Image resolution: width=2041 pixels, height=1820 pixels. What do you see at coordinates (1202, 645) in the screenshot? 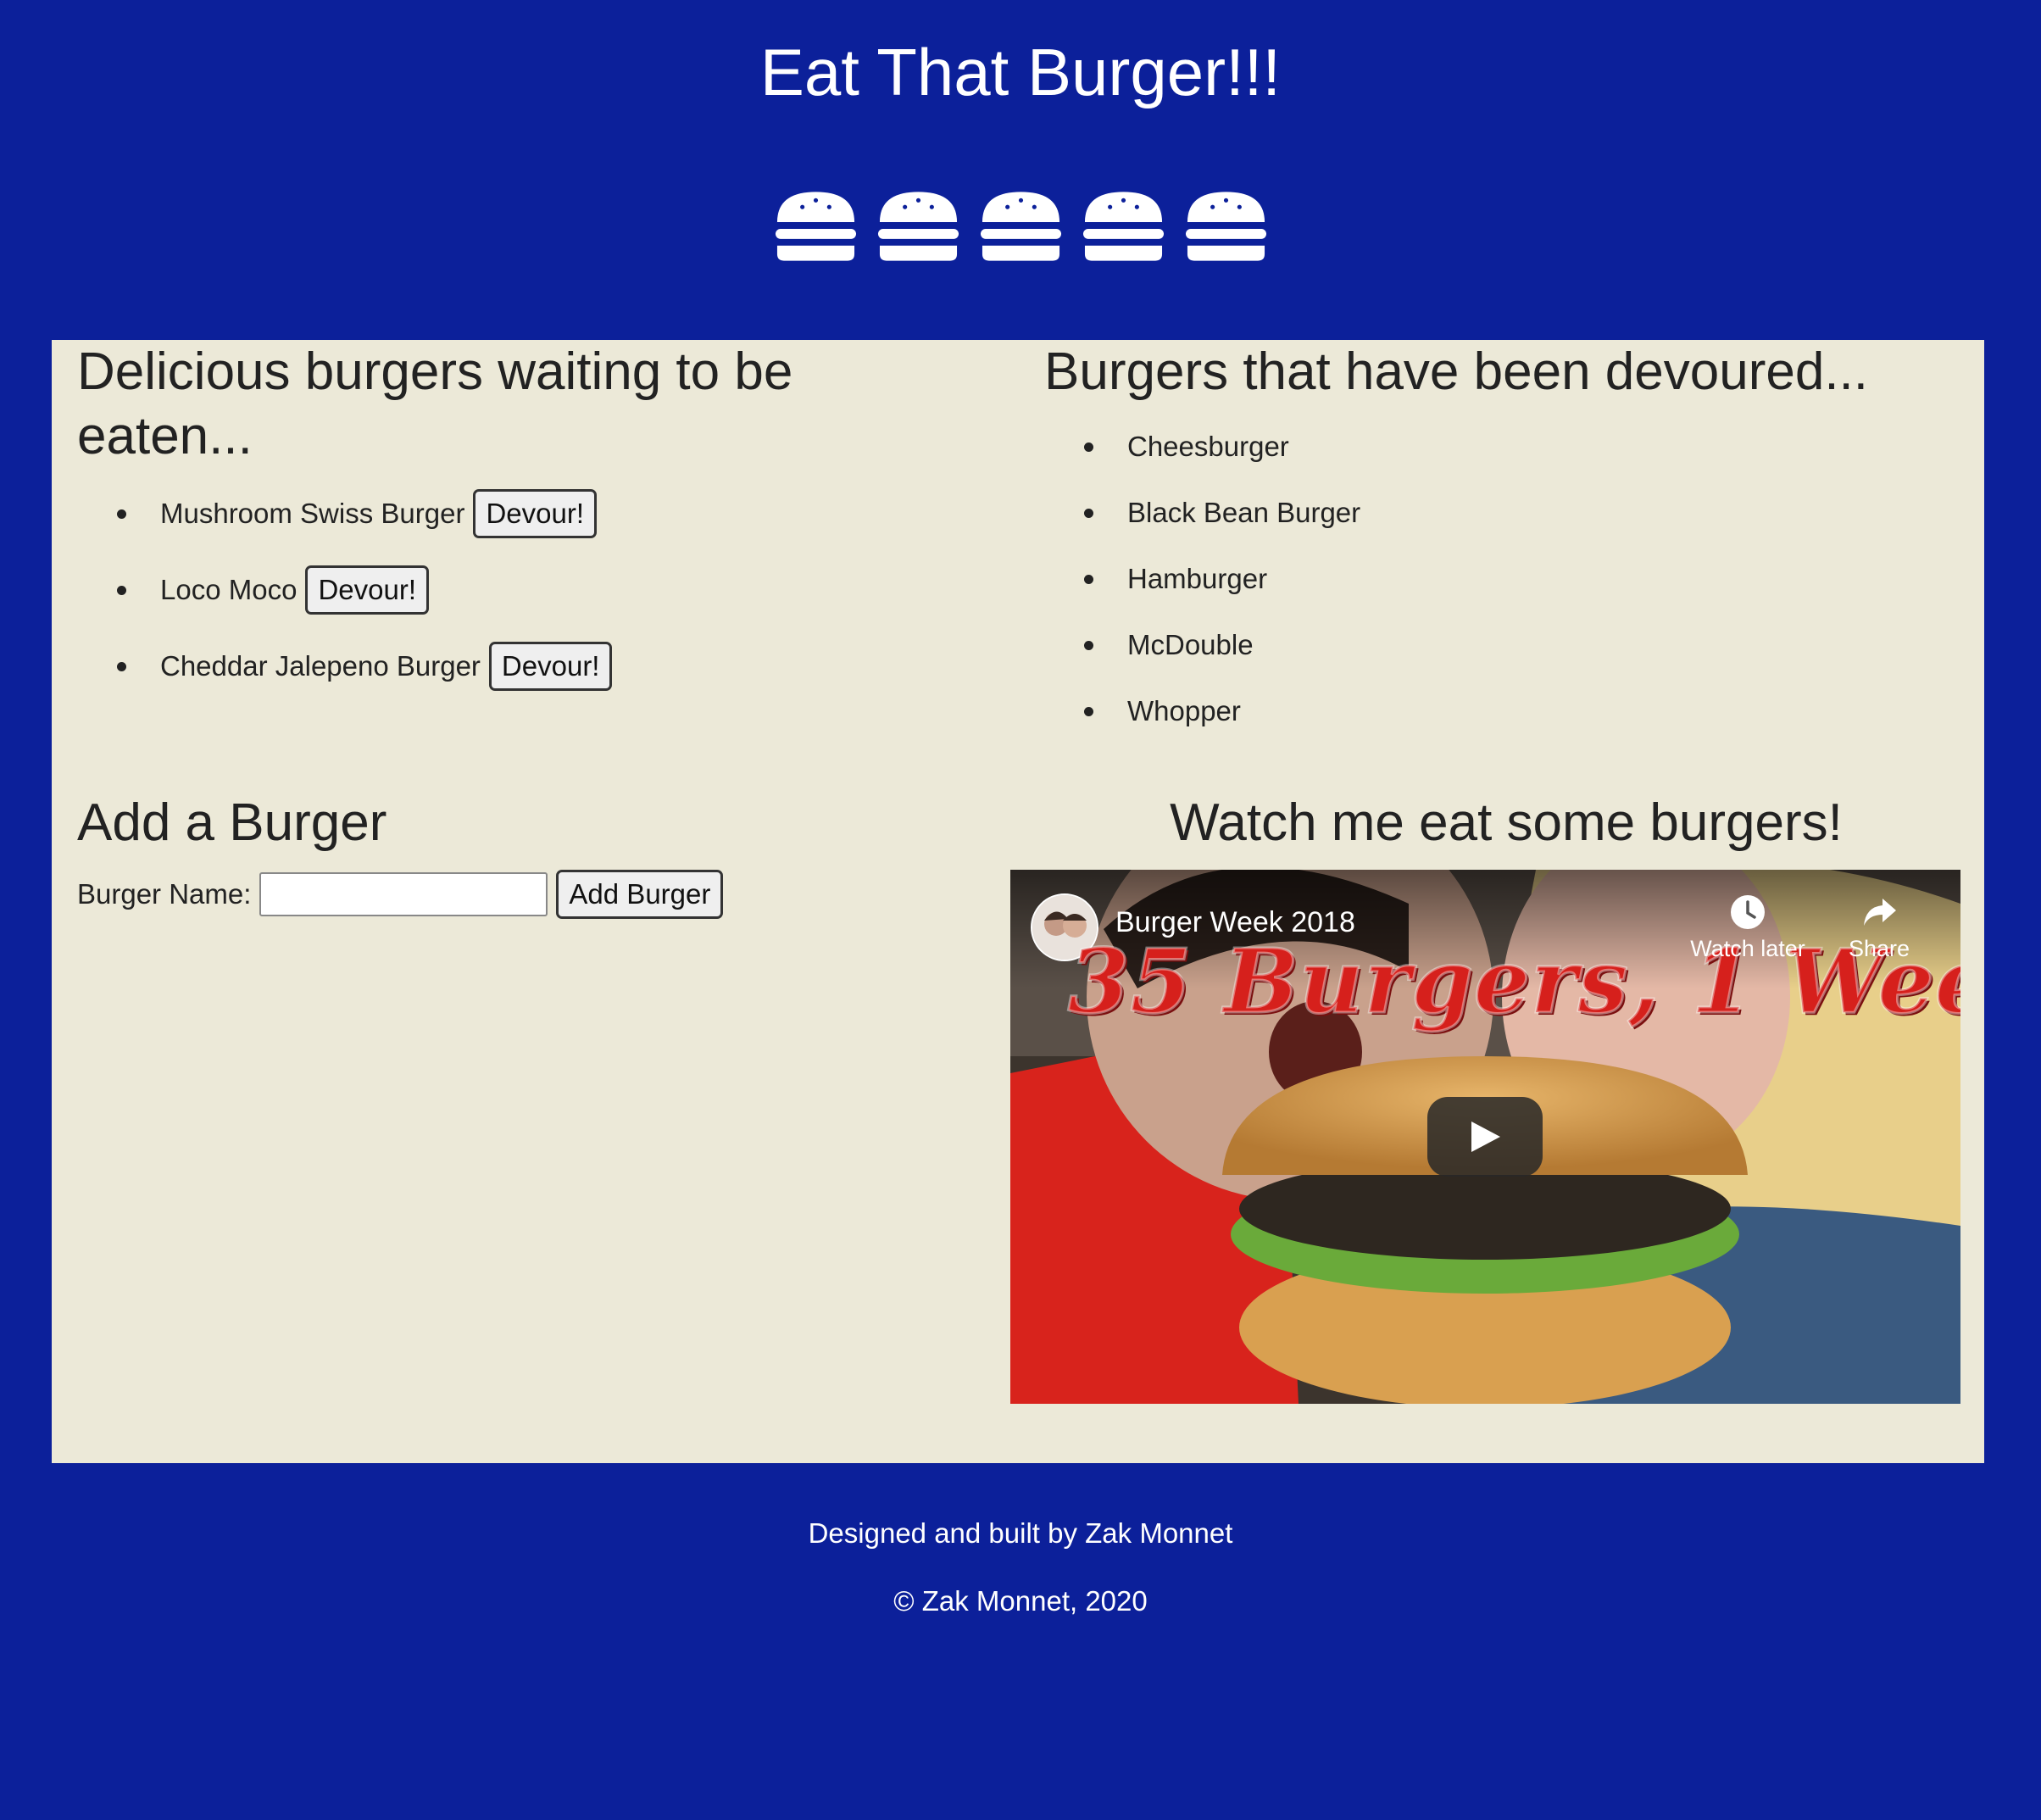
I see `list-item: McDouble` at bounding box center [1202, 645].